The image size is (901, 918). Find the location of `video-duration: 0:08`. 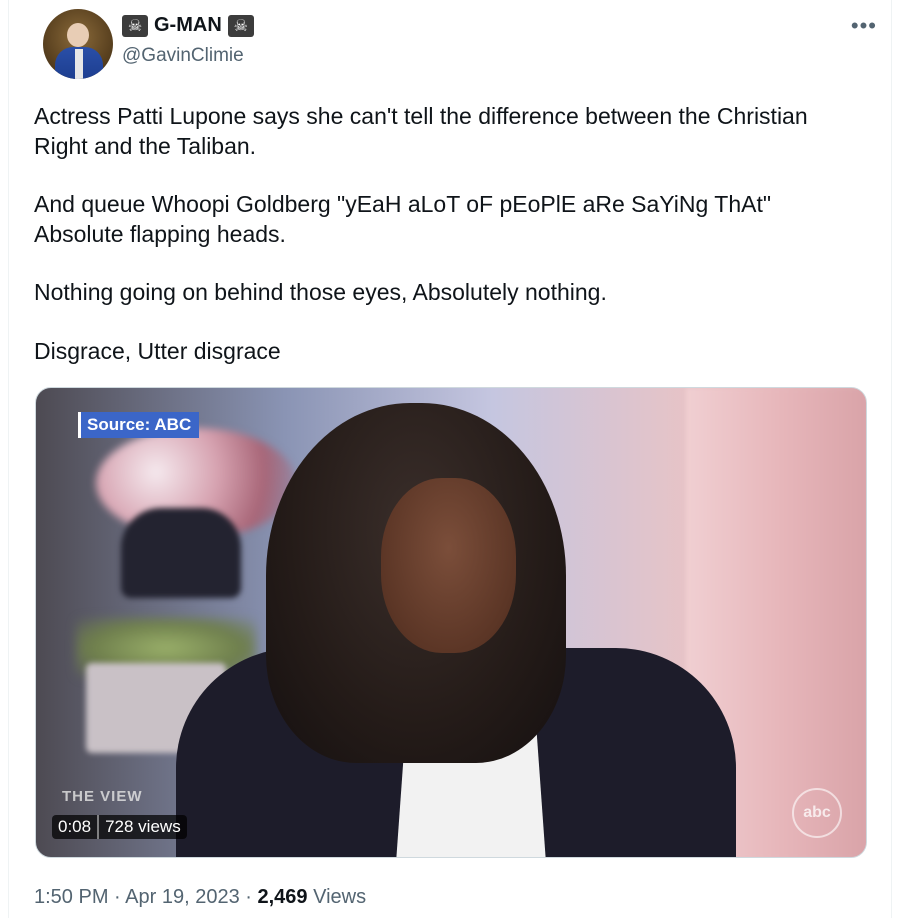

video-duration: 0:08 is located at coordinates (75, 826).